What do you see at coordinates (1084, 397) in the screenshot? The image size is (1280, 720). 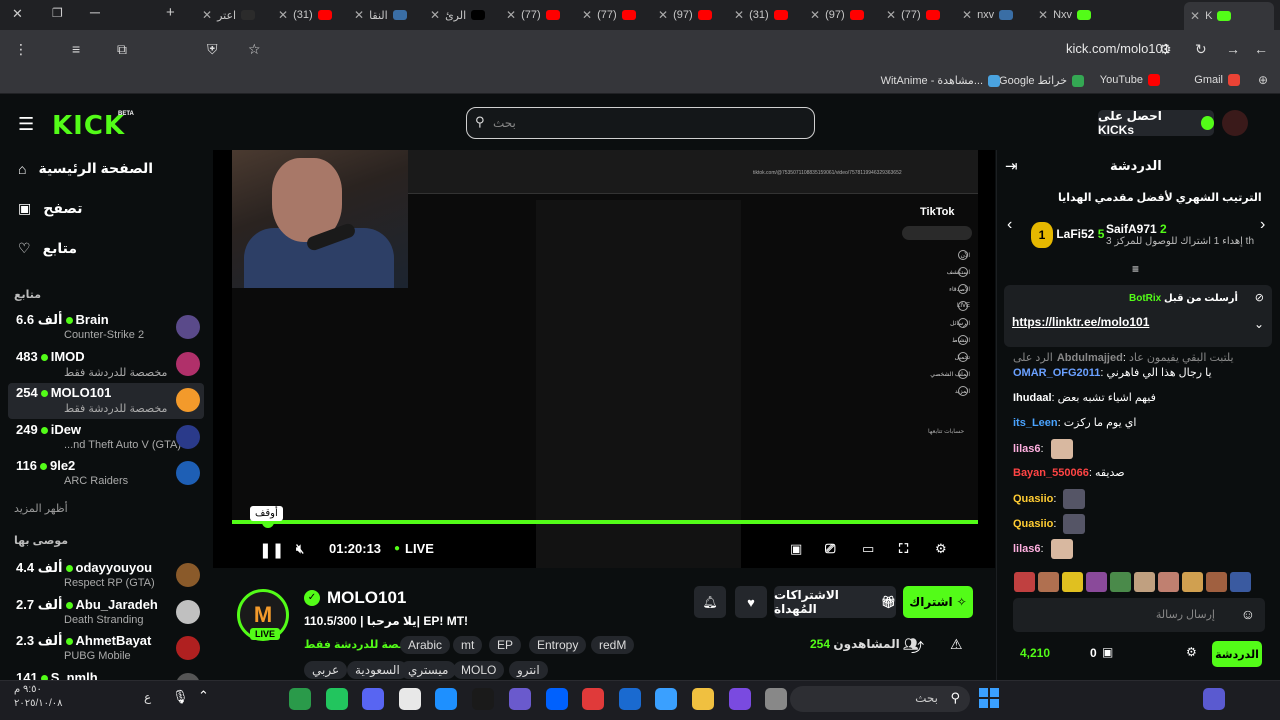 I see `chat-message: Ihudaal: فيهم اشياء تشبه بعض` at bounding box center [1084, 397].